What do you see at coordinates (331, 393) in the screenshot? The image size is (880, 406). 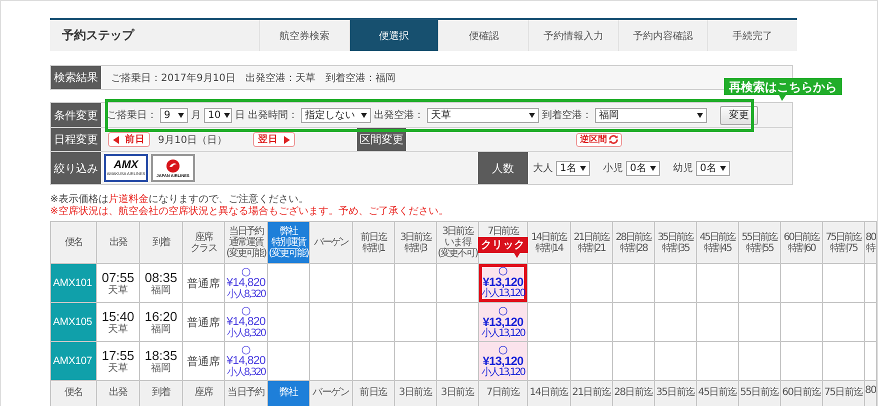 I see `column-header: バーゲン` at bounding box center [331, 393].